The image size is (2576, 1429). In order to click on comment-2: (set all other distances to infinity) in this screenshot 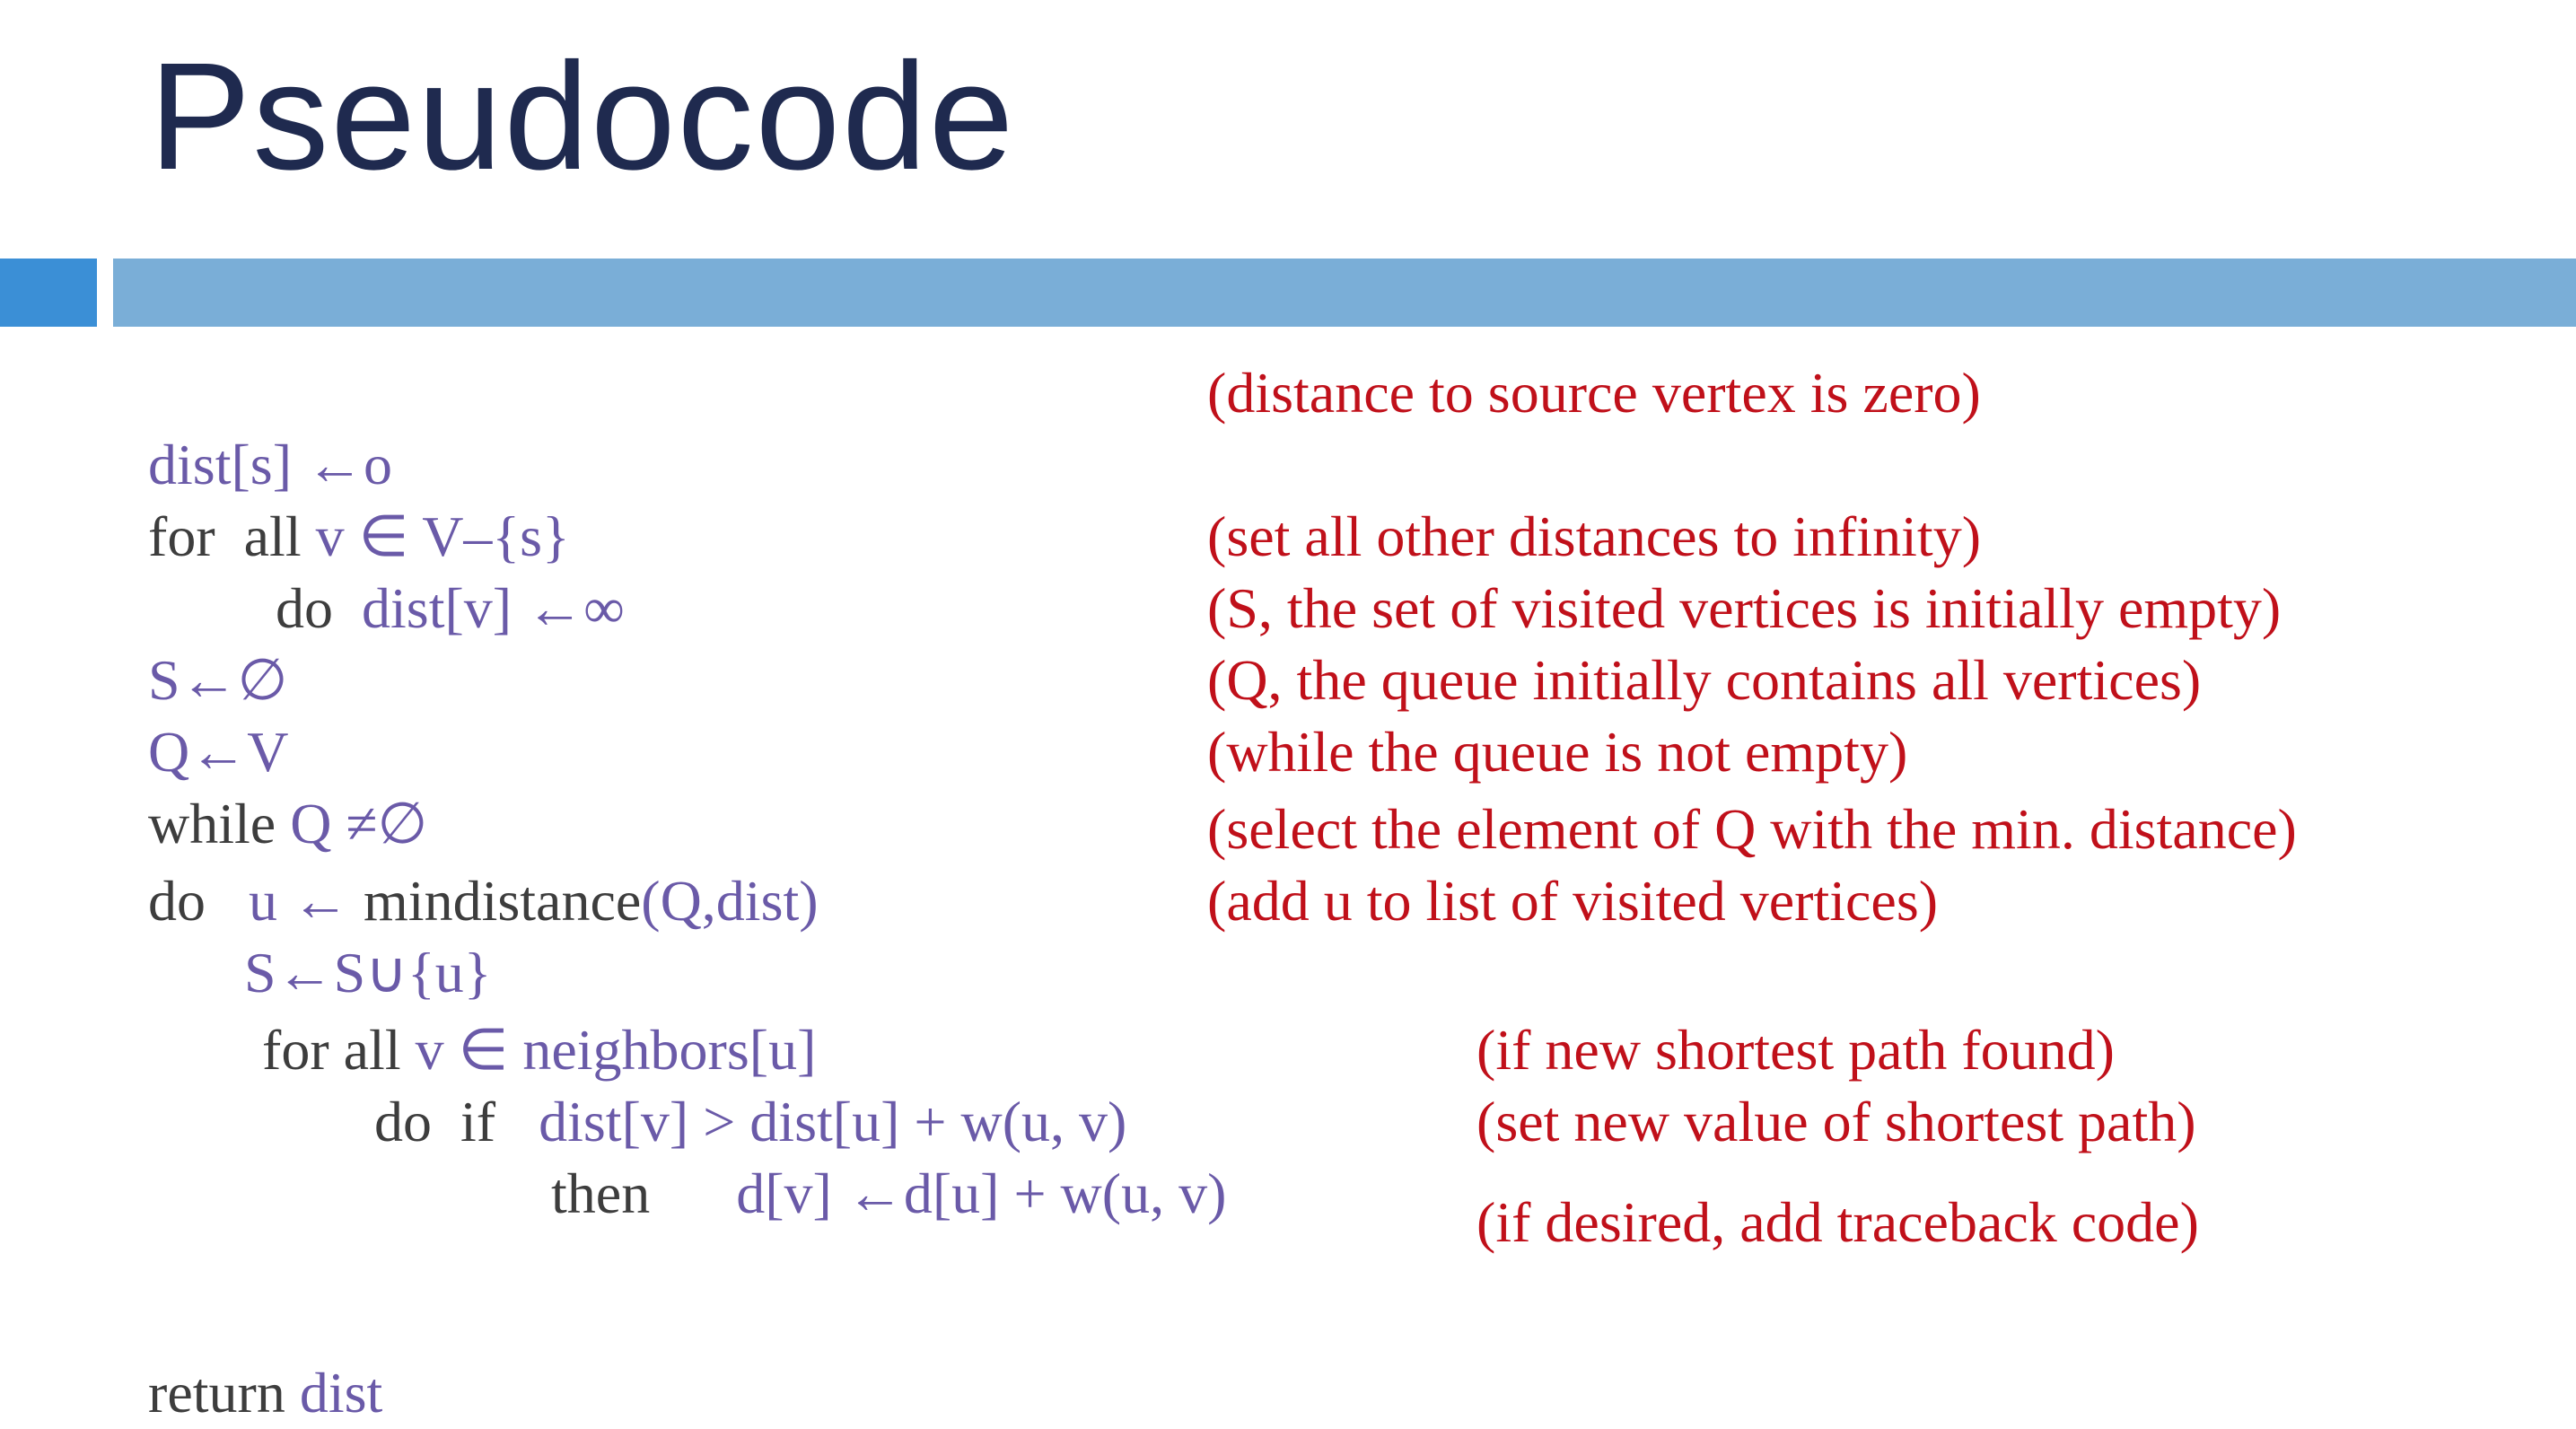, I will do `click(1594, 536)`.